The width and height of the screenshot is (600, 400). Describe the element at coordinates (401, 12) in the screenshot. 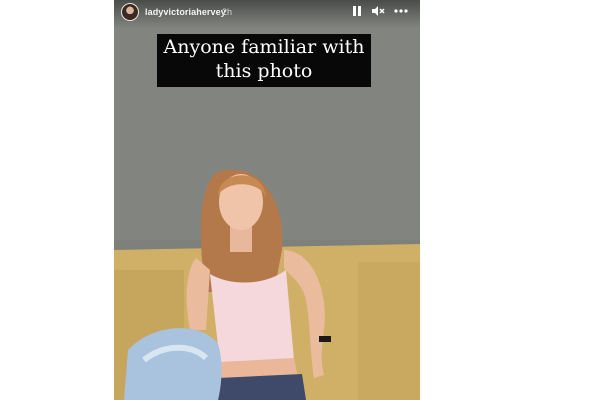

I see `more-options-icon` at that location.